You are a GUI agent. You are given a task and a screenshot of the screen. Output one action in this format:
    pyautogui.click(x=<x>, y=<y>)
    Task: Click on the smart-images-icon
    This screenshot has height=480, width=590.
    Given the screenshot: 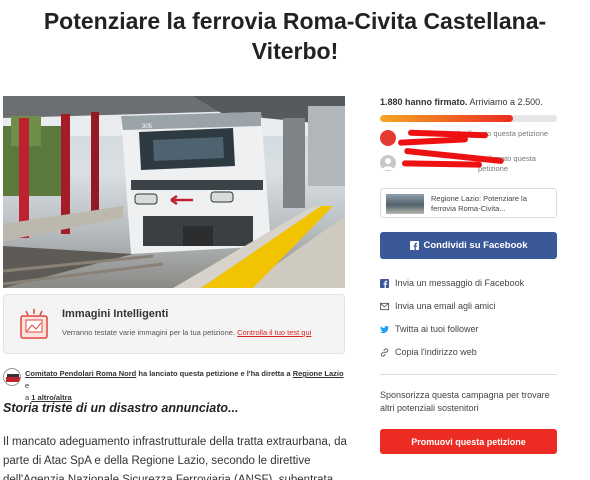 What is the action you would take?
    pyautogui.click(x=34, y=324)
    